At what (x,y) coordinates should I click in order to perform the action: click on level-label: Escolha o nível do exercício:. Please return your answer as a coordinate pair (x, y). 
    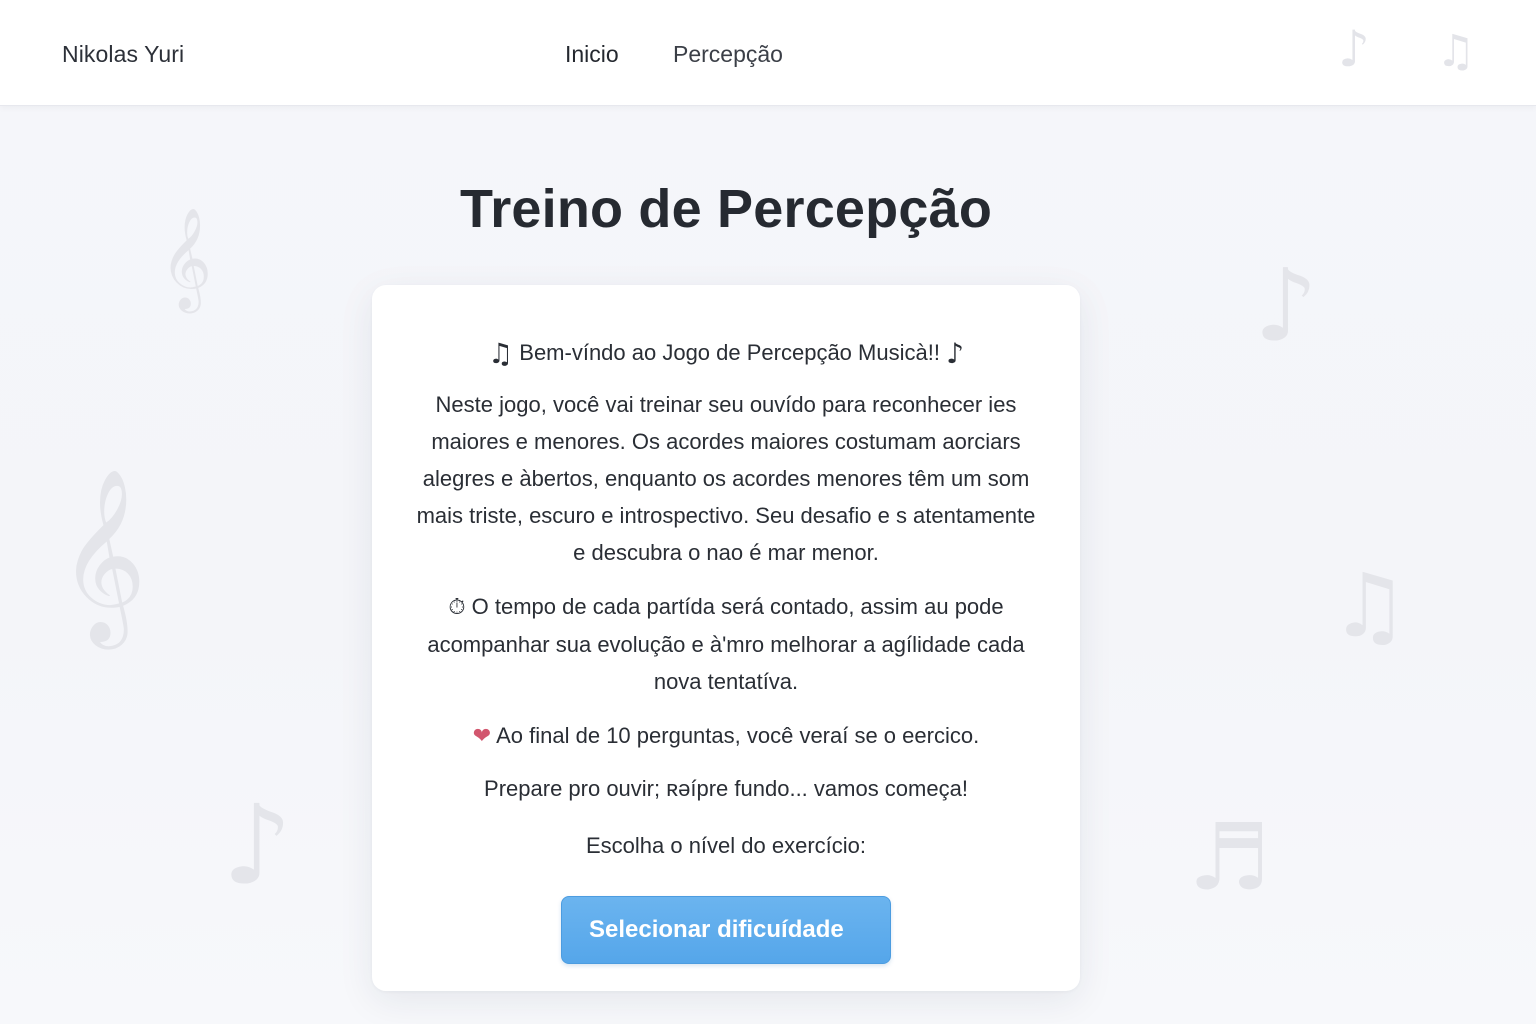
    Looking at the image, I should click on (726, 845).